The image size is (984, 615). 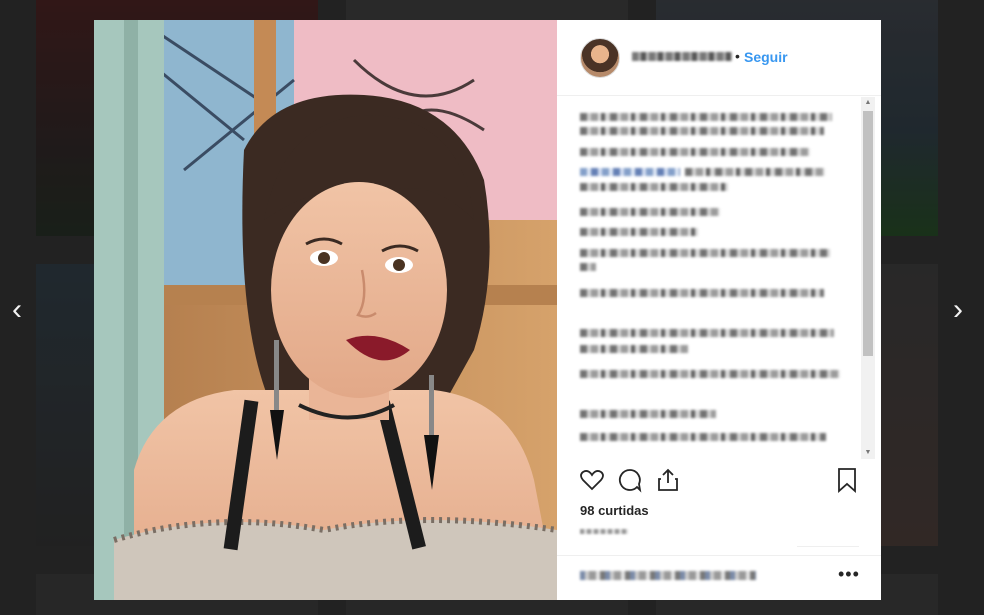 What do you see at coordinates (868, 453) in the screenshot?
I see `scroll-down-icon: ▼` at bounding box center [868, 453].